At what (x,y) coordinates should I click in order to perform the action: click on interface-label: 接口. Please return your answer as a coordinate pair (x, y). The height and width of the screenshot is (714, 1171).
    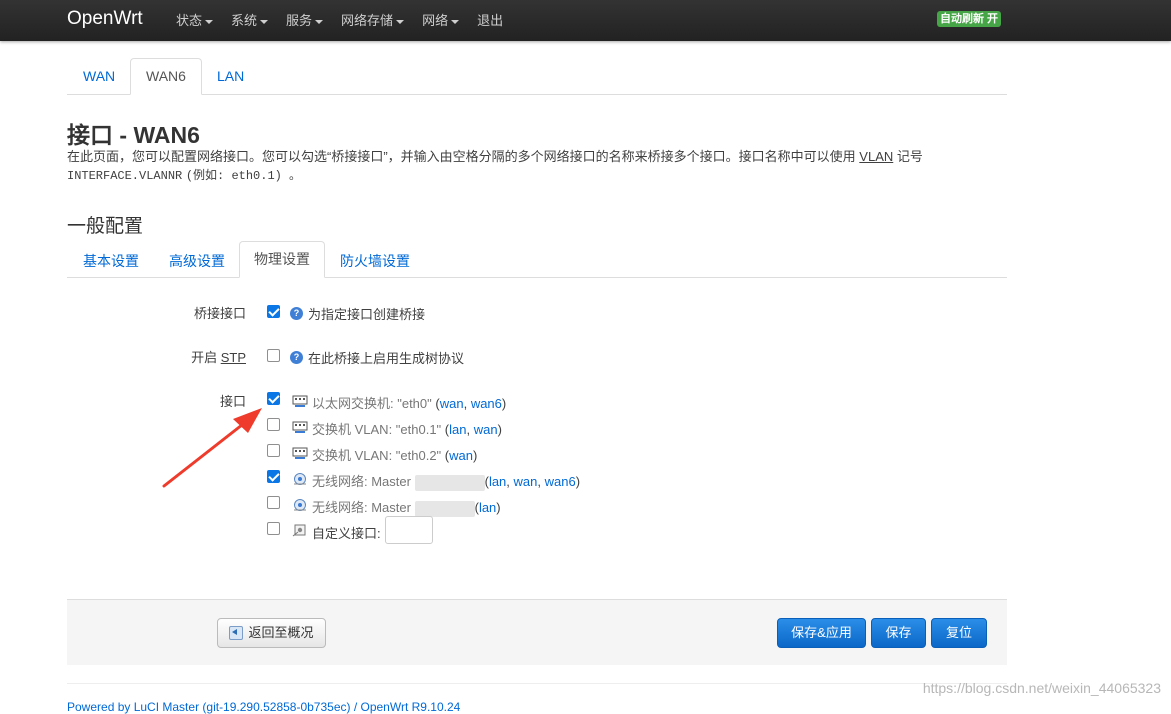
    Looking at the image, I should click on (232, 401).